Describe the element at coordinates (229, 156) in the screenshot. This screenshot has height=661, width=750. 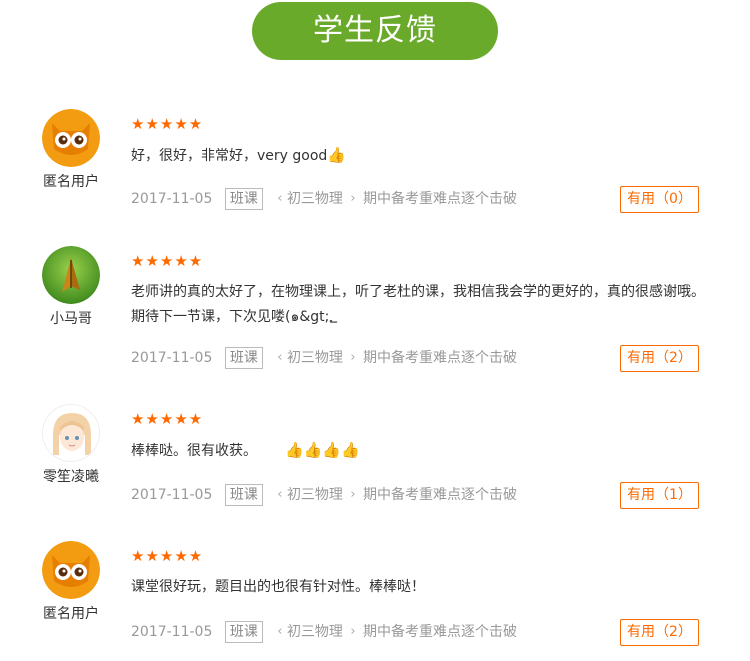
I see `comment-text: 好，很好，非常好，very good` at that location.